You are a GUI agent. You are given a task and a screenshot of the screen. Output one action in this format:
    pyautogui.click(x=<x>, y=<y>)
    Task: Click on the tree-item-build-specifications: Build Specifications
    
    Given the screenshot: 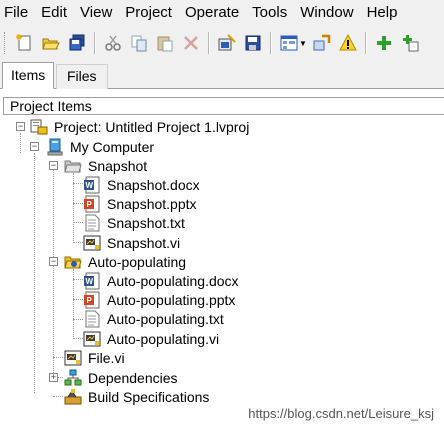 What is the action you would take?
    pyautogui.click(x=136, y=396)
    